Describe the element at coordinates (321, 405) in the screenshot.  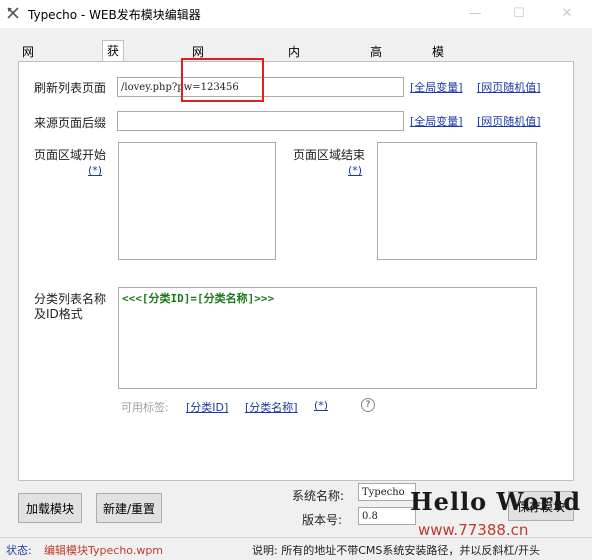
I see `tag-required: (*)` at that location.